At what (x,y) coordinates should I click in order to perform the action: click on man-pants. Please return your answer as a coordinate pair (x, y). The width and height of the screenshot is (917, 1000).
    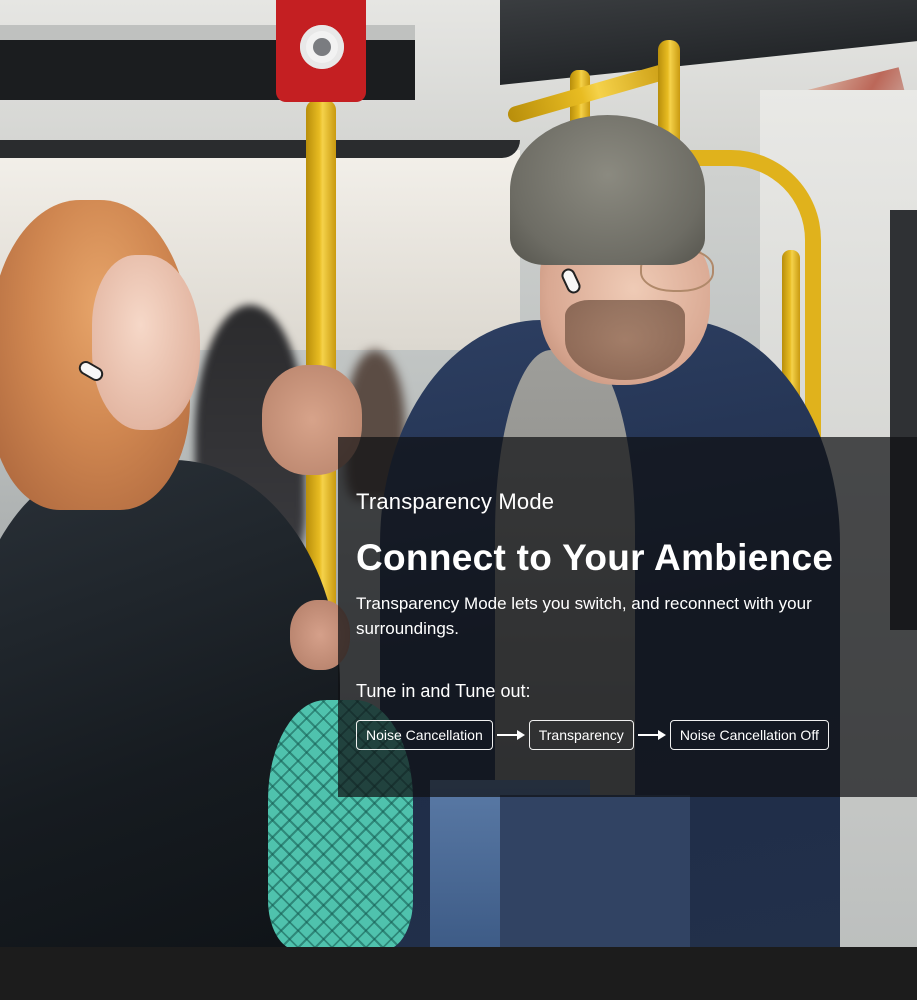
    Looking at the image, I should click on (595, 871).